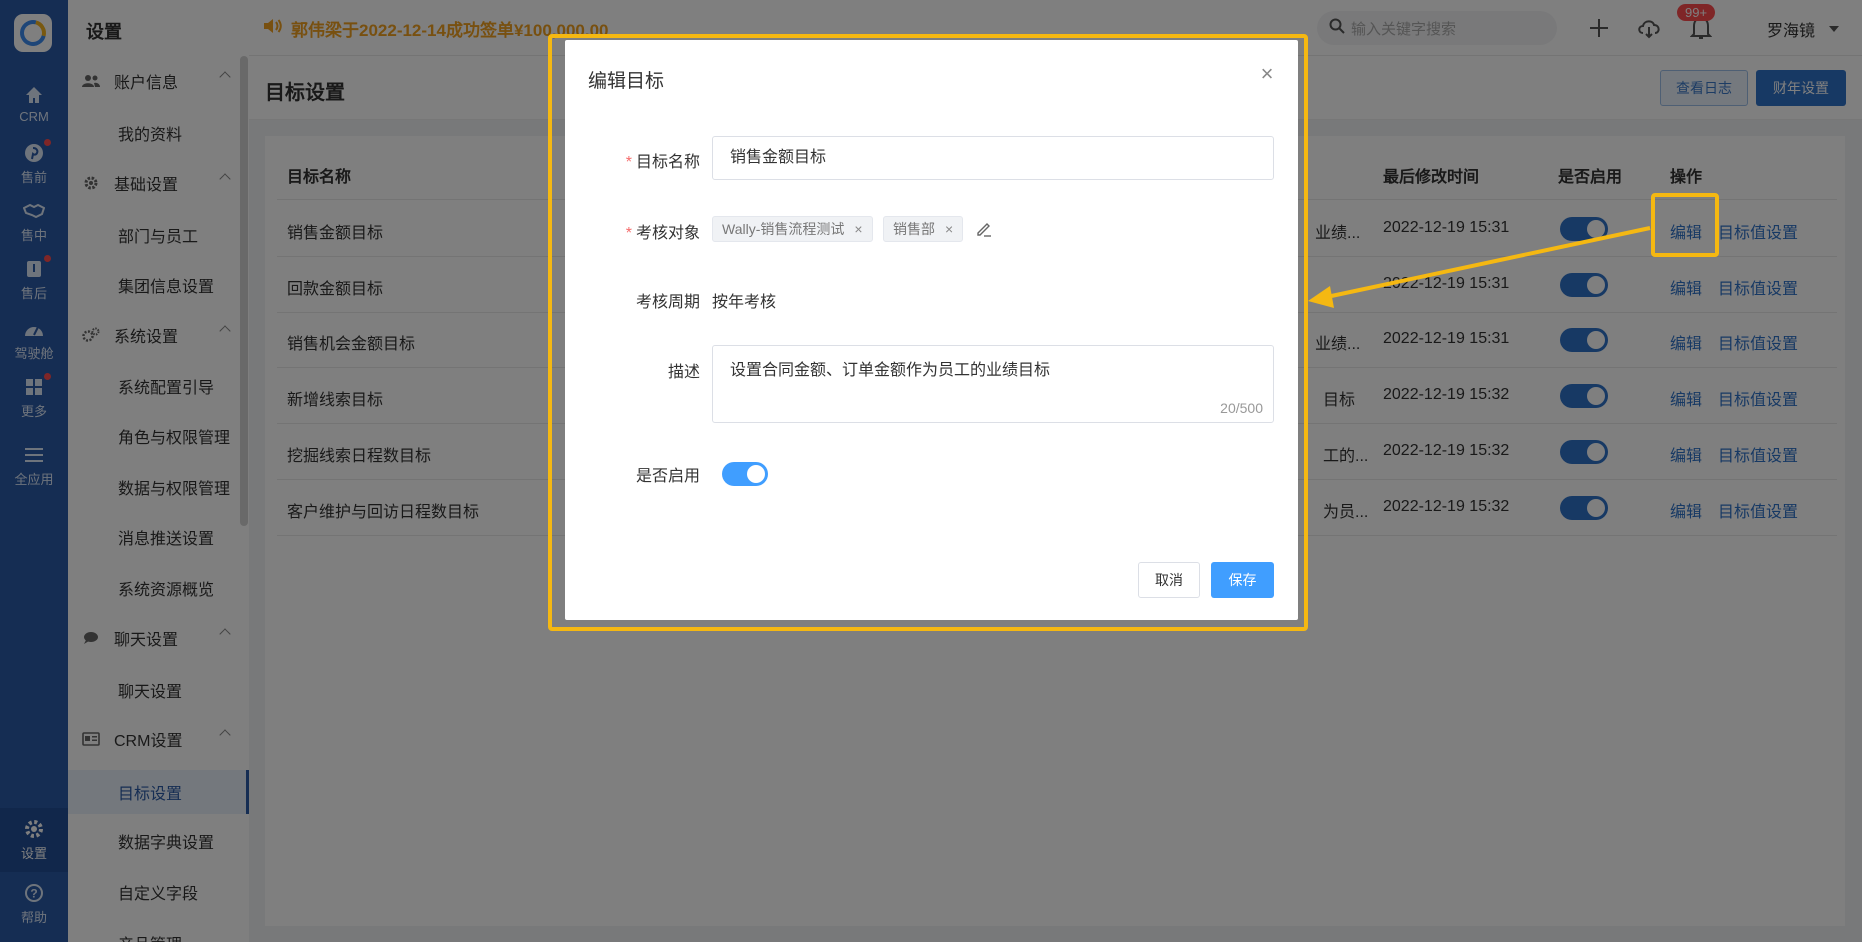  What do you see at coordinates (662, 233) in the screenshot?
I see `assessment-target-label: * 考核对象` at bounding box center [662, 233].